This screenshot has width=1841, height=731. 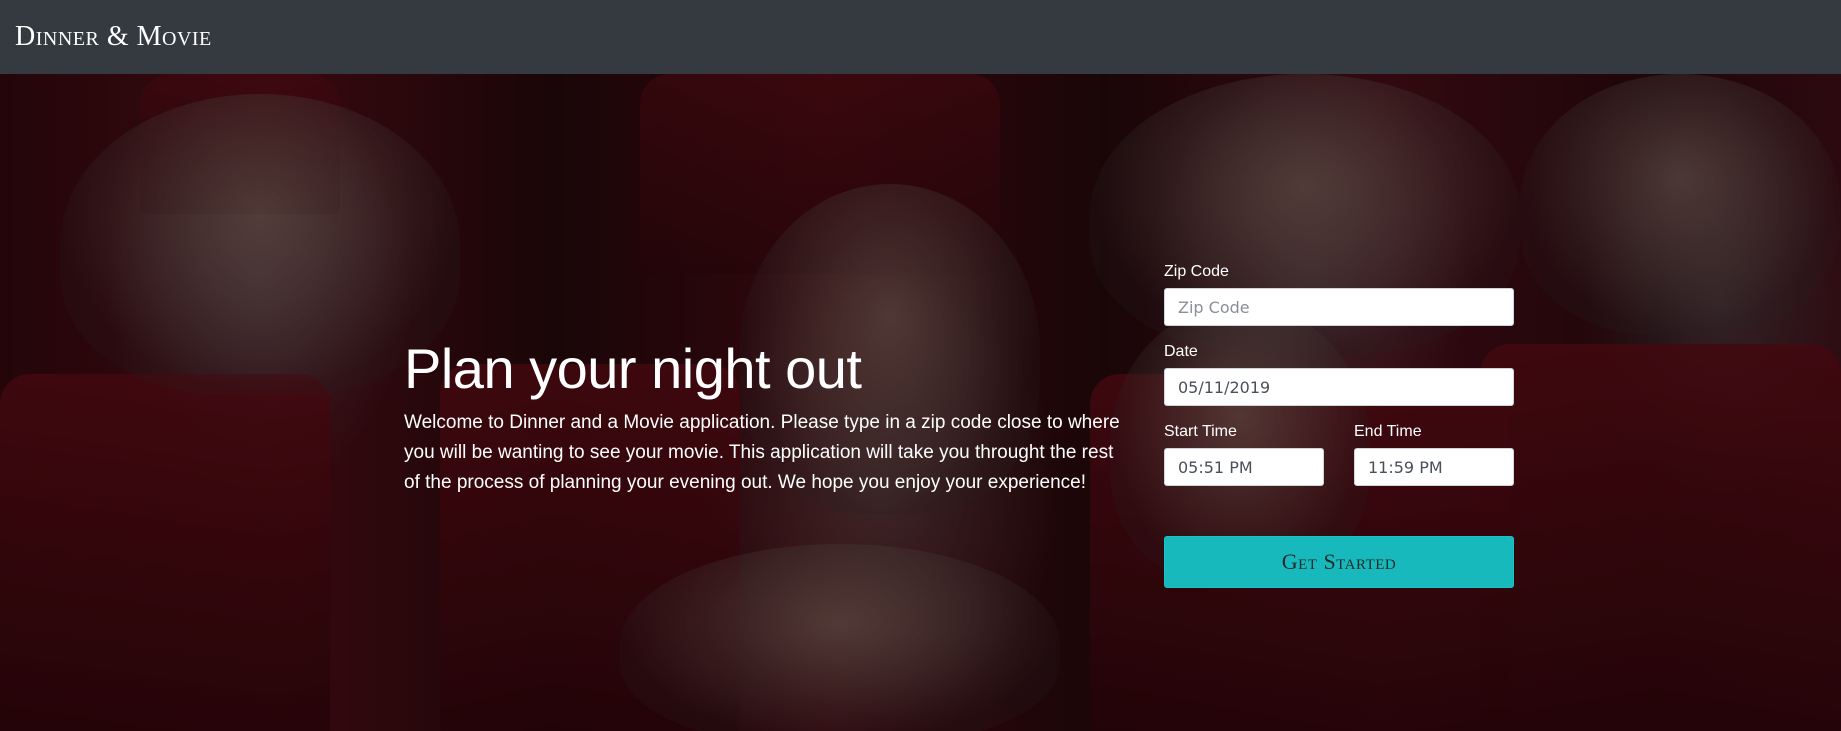 What do you see at coordinates (1339, 562) in the screenshot?
I see `get-started-button: Get Started` at bounding box center [1339, 562].